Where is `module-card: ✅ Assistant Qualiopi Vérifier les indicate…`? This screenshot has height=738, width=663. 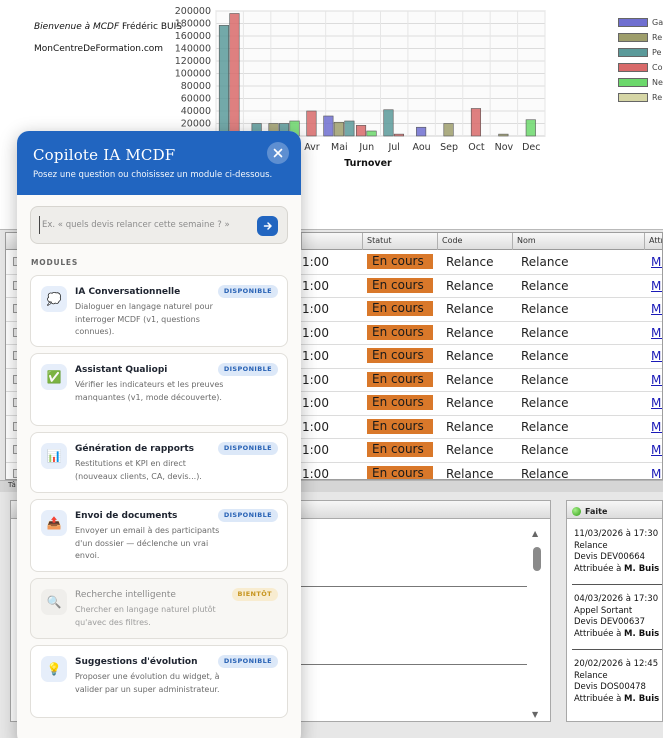 module-card: ✅ Assistant Qualiopi Vérifier les indicate… is located at coordinates (159, 389).